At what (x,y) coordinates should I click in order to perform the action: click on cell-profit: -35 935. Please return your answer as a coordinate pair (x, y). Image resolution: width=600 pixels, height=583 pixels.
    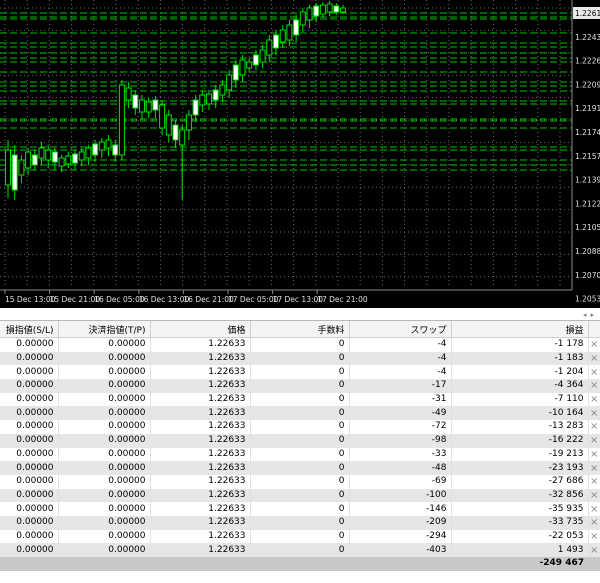
    Looking at the image, I should click on (520, 509).